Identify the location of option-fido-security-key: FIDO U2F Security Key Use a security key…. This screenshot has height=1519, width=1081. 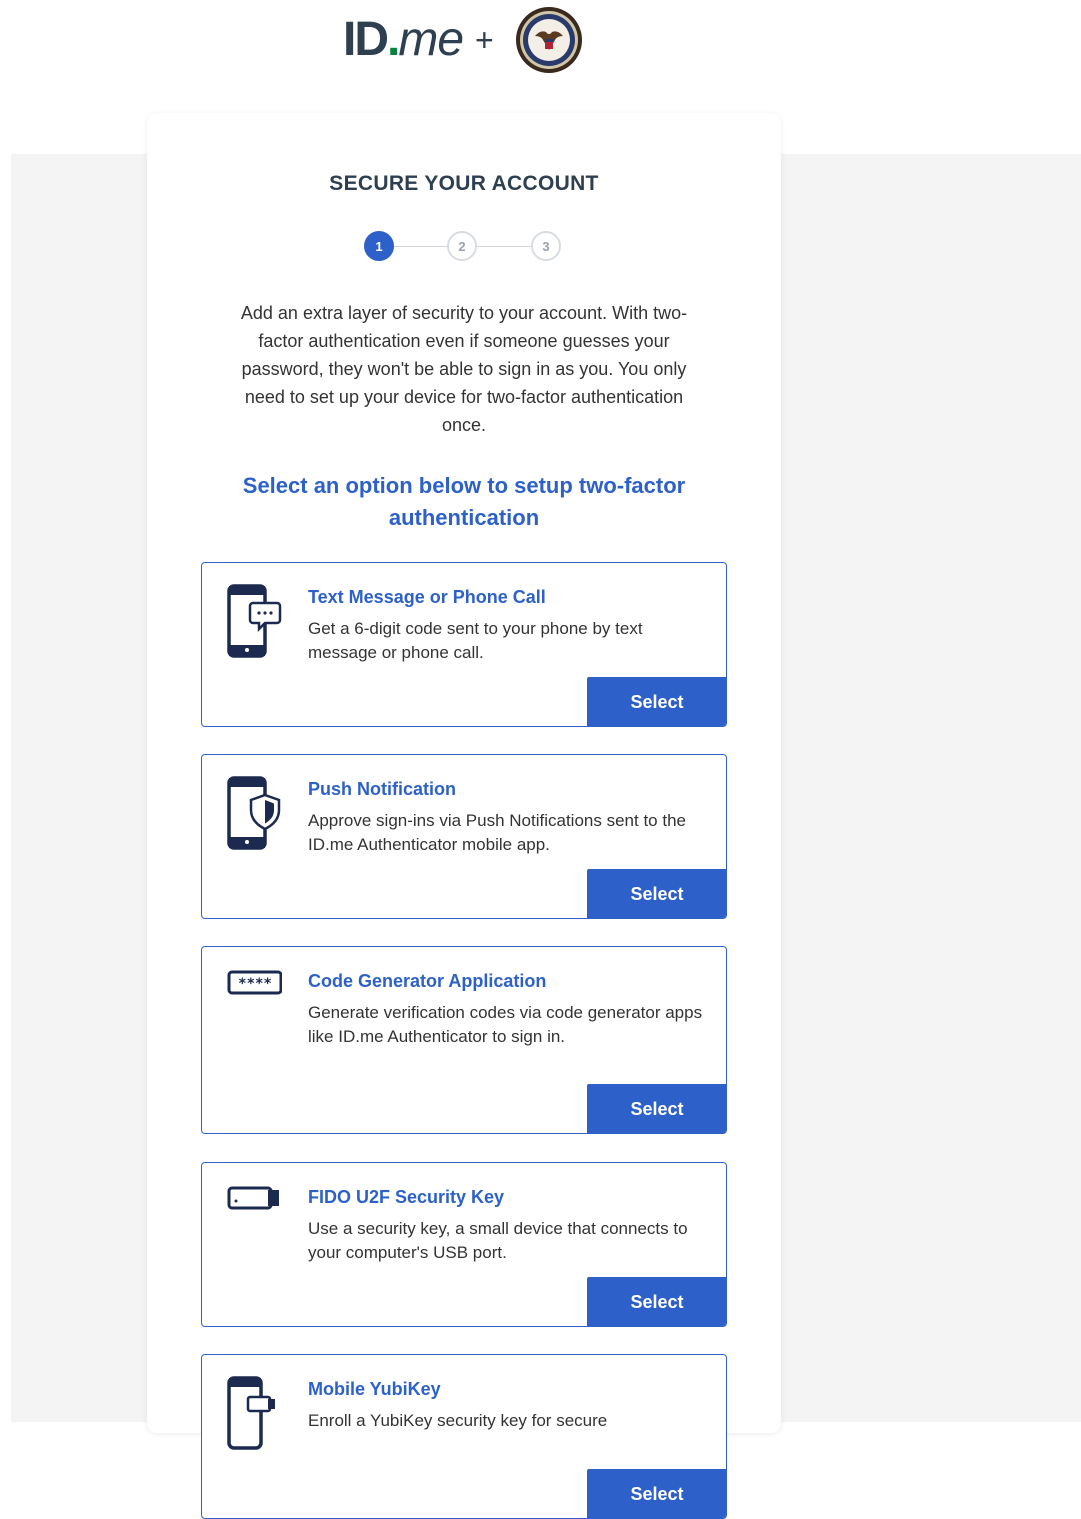
(464, 1244).